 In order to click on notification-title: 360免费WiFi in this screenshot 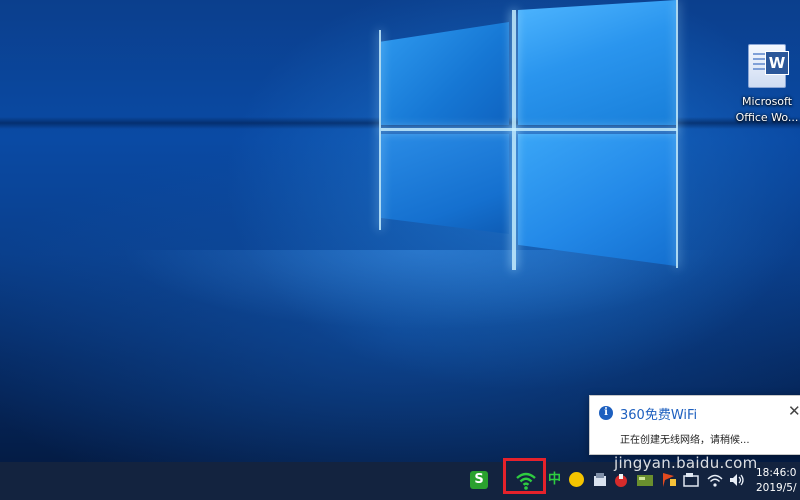, I will do `click(659, 415)`.